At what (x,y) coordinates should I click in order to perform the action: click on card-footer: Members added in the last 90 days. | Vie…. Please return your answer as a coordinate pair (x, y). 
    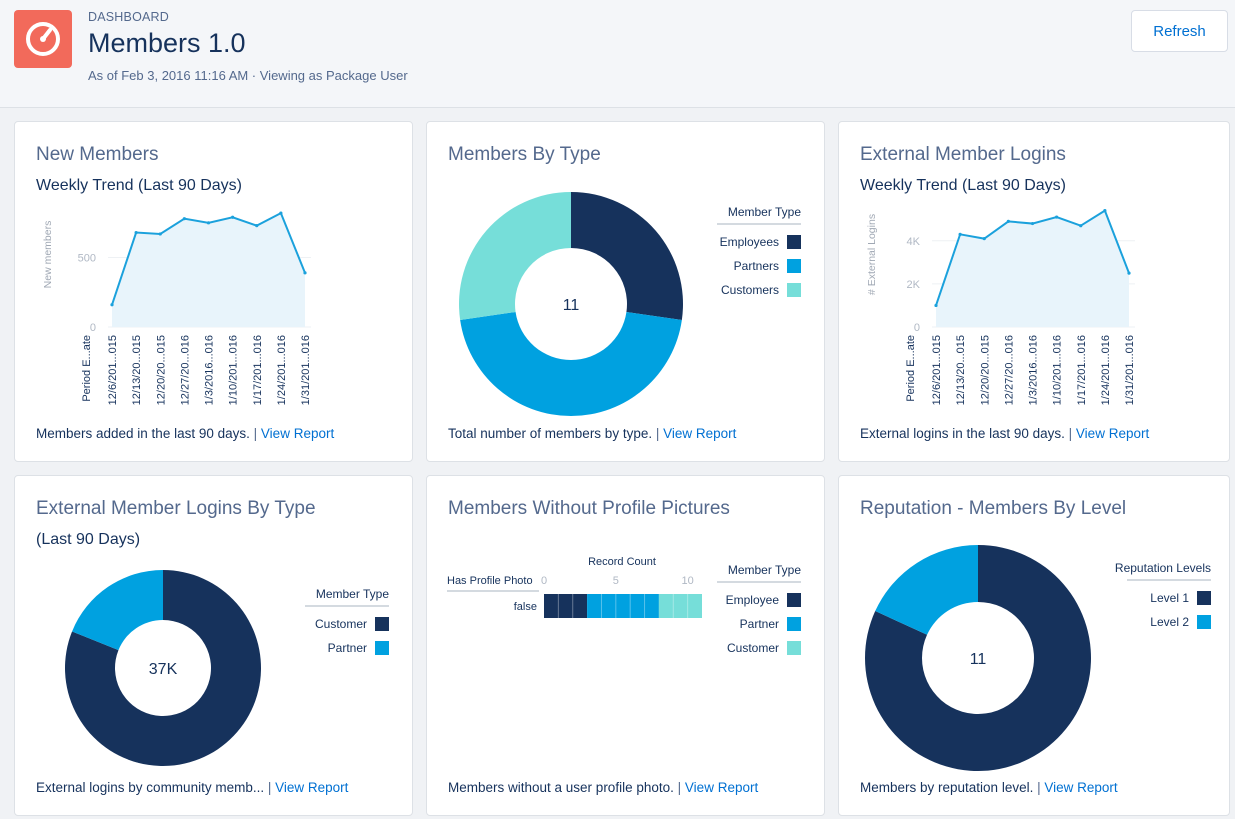
    Looking at the image, I should click on (185, 433).